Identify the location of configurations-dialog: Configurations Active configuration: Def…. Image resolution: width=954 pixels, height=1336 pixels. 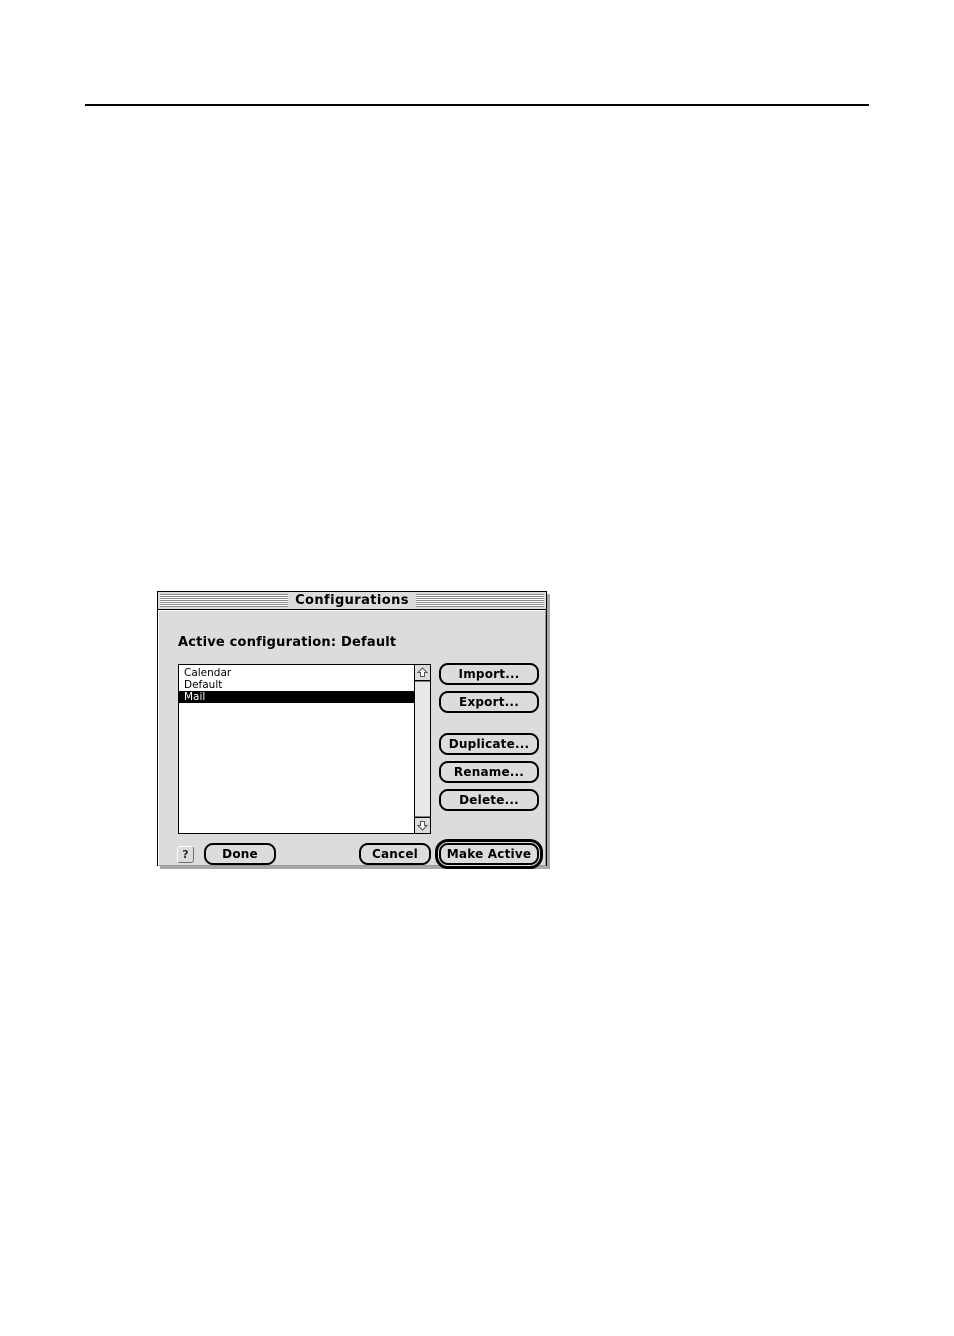
(352, 730).